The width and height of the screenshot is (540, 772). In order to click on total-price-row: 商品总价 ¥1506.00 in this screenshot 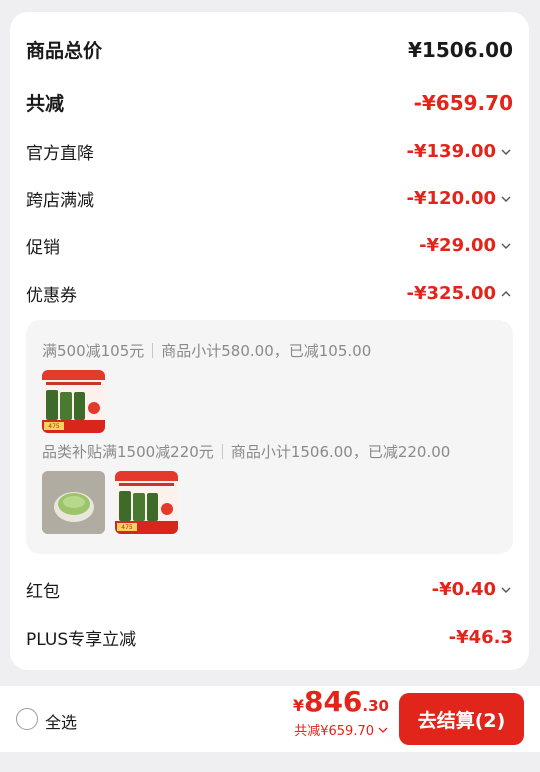, I will do `click(269, 49)`.